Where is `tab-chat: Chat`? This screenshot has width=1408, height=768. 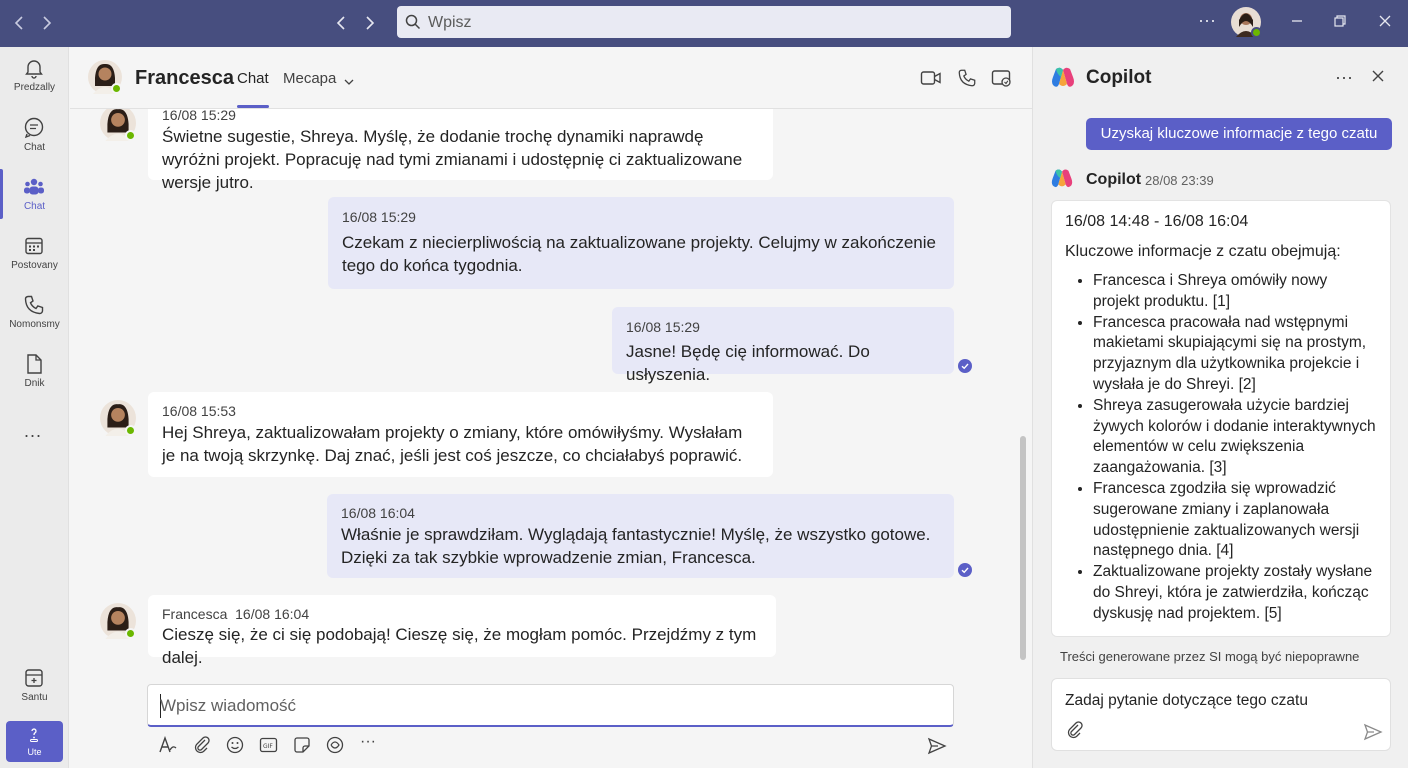 tab-chat: Chat is located at coordinates (253, 78).